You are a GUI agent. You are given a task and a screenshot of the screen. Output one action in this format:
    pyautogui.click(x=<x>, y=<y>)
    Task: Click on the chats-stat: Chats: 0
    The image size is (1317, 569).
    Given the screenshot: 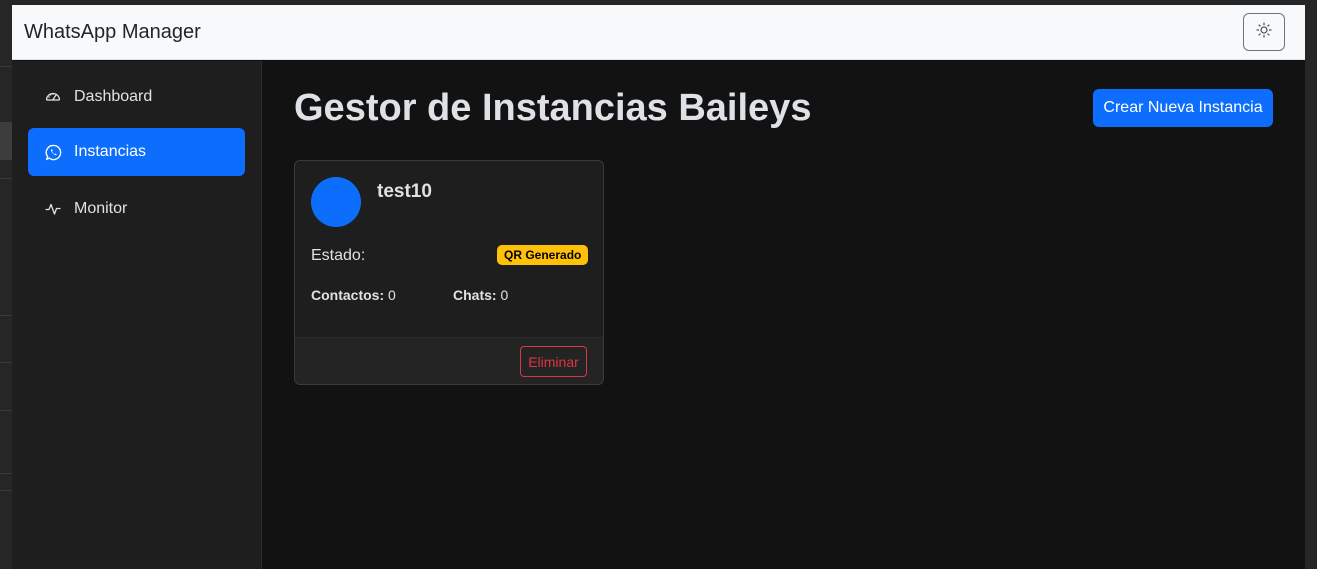 What is the action you would take?
    pyautogui.click(x=480, y=295)
    